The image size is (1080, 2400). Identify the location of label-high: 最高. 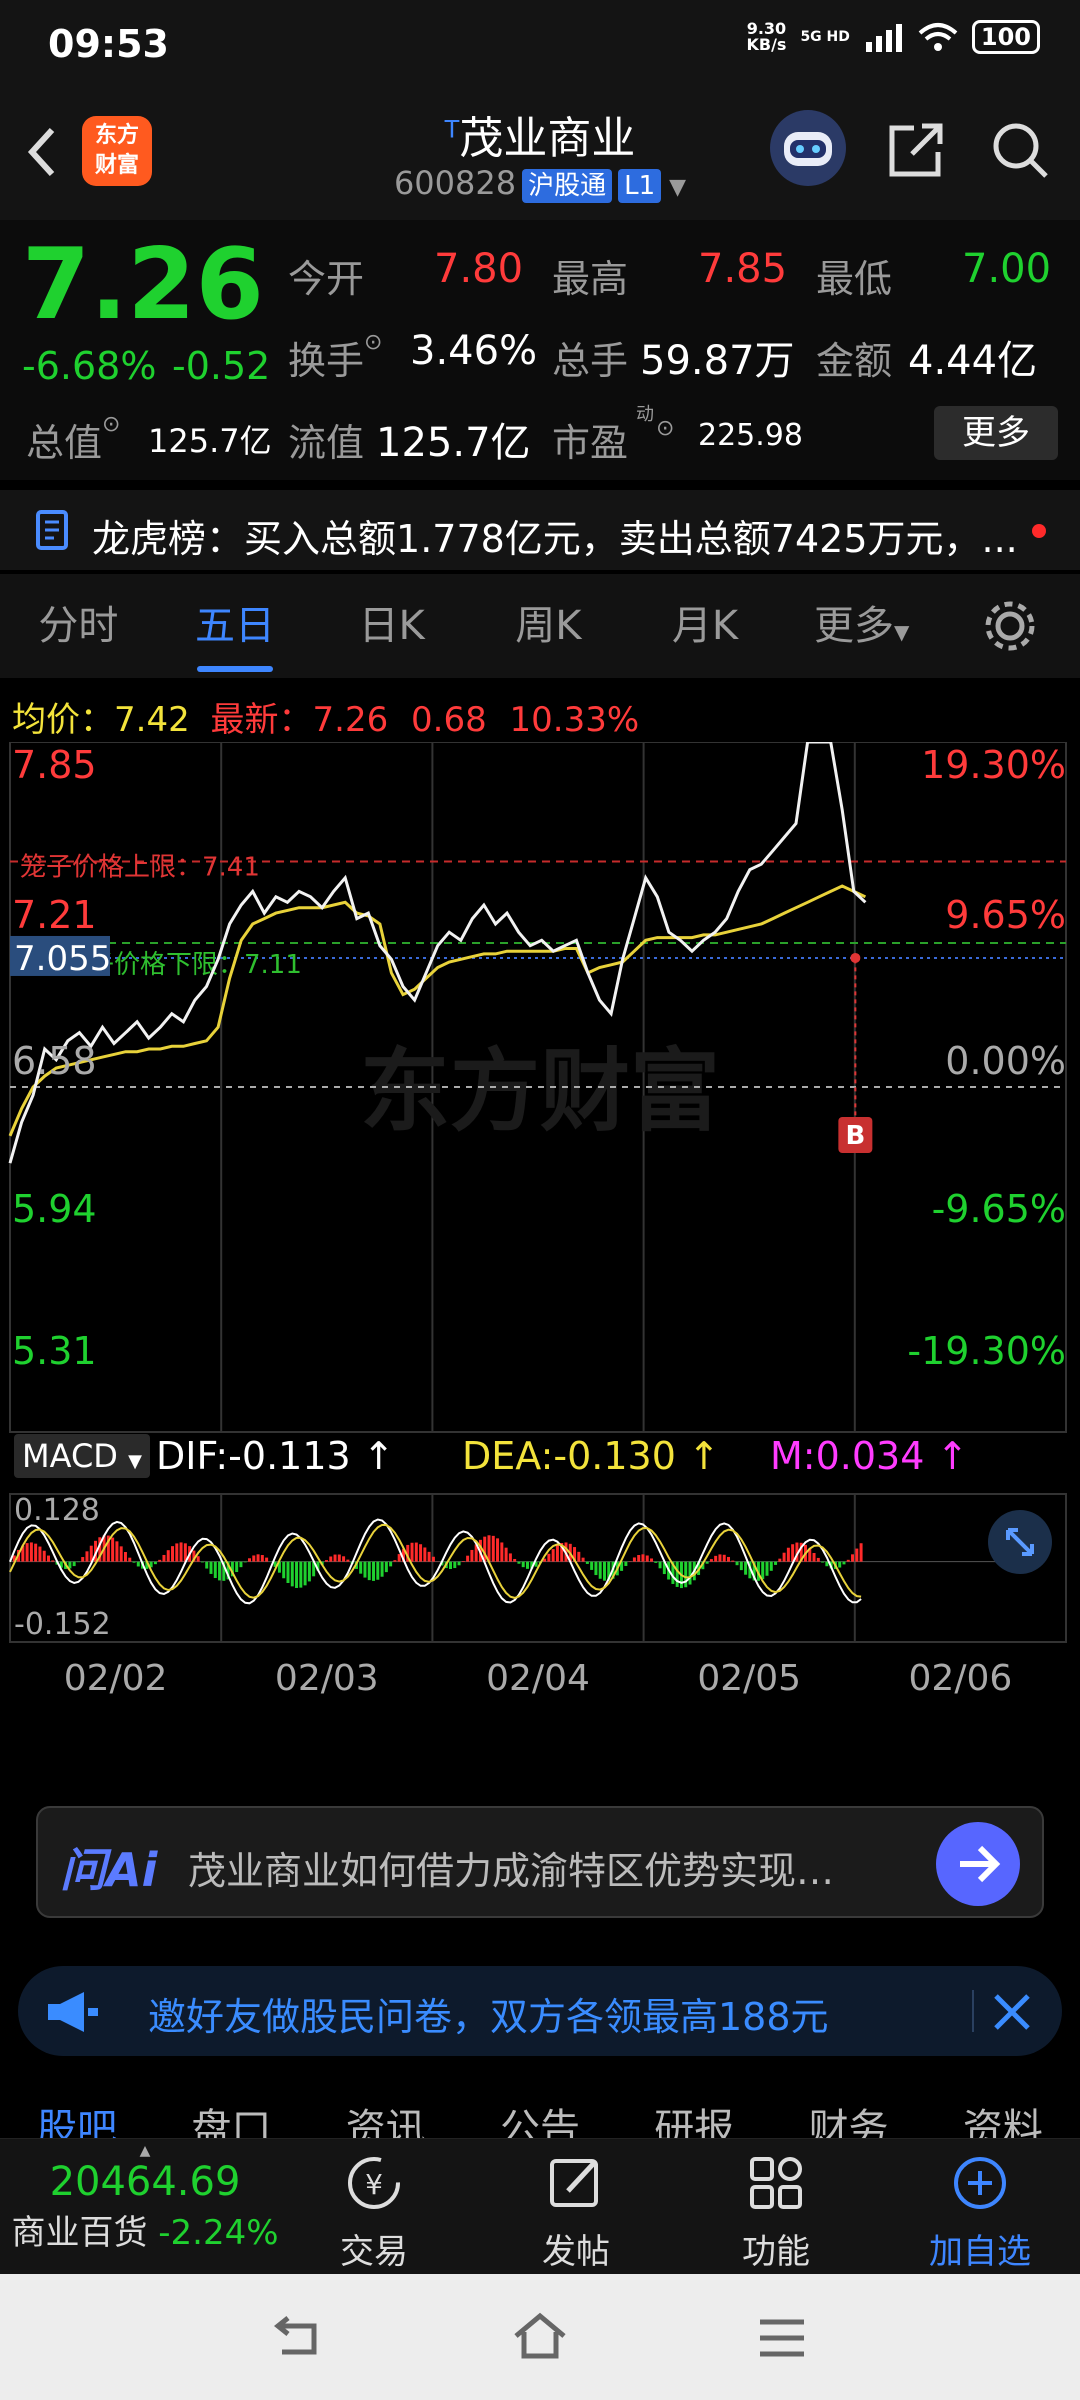
(590, 279).